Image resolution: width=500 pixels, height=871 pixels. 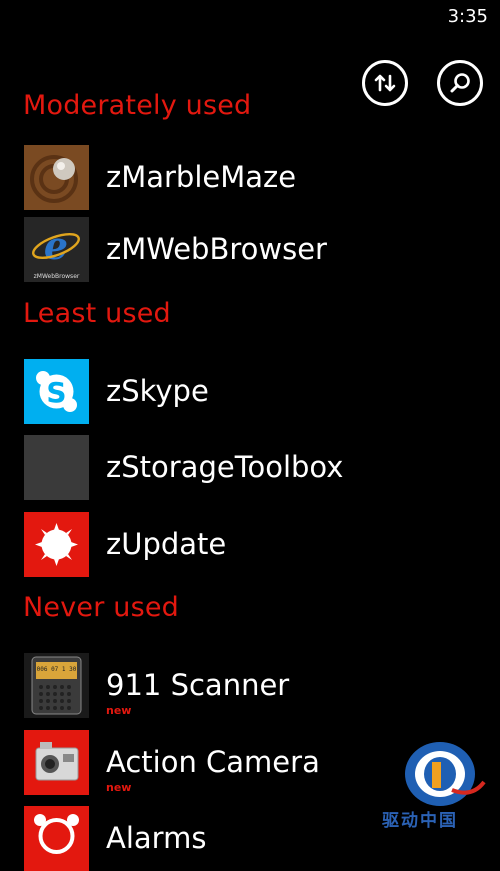 What do you see at coordinates (137, 105) in the screenshot?
I see `section-header-moderately-used: Moderately used` at bounding box center [137, 105].